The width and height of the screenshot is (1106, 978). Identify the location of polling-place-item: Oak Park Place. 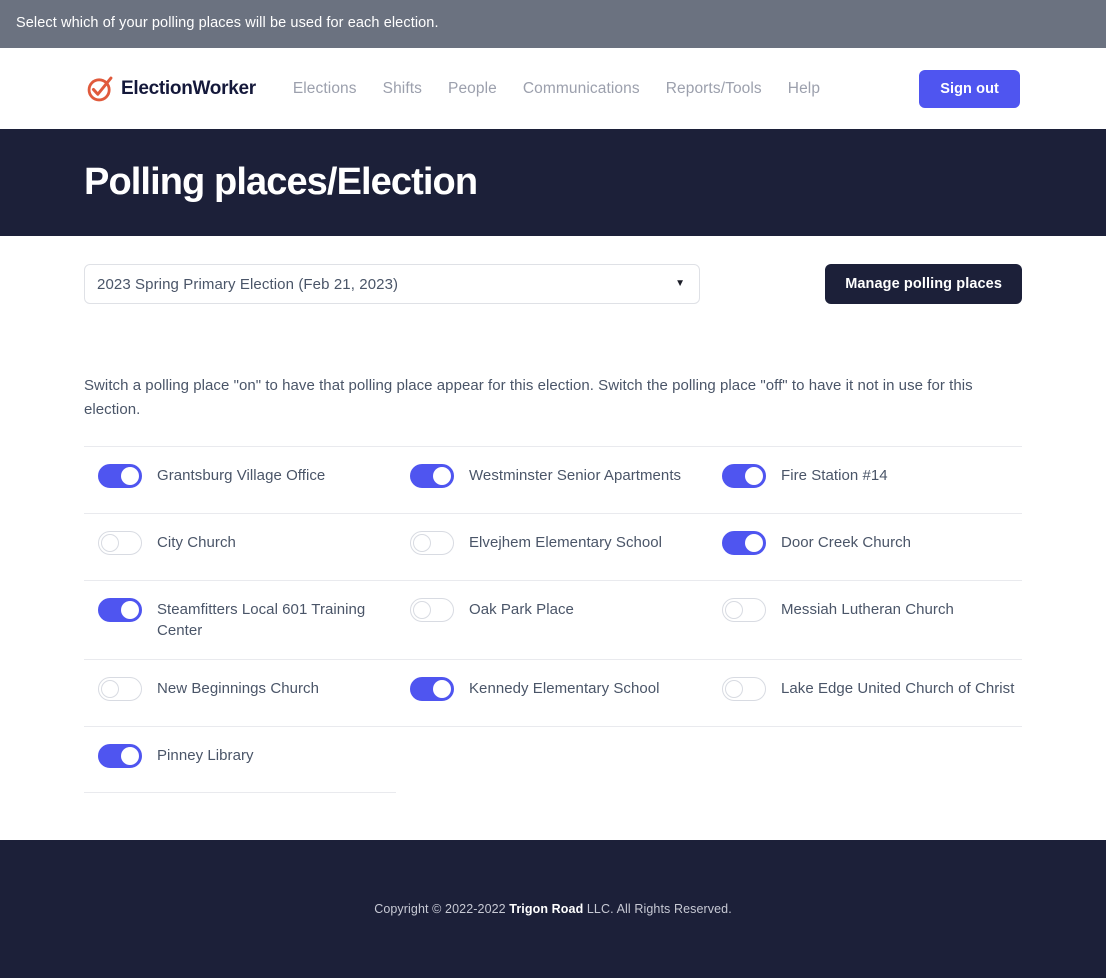
(552, 620).